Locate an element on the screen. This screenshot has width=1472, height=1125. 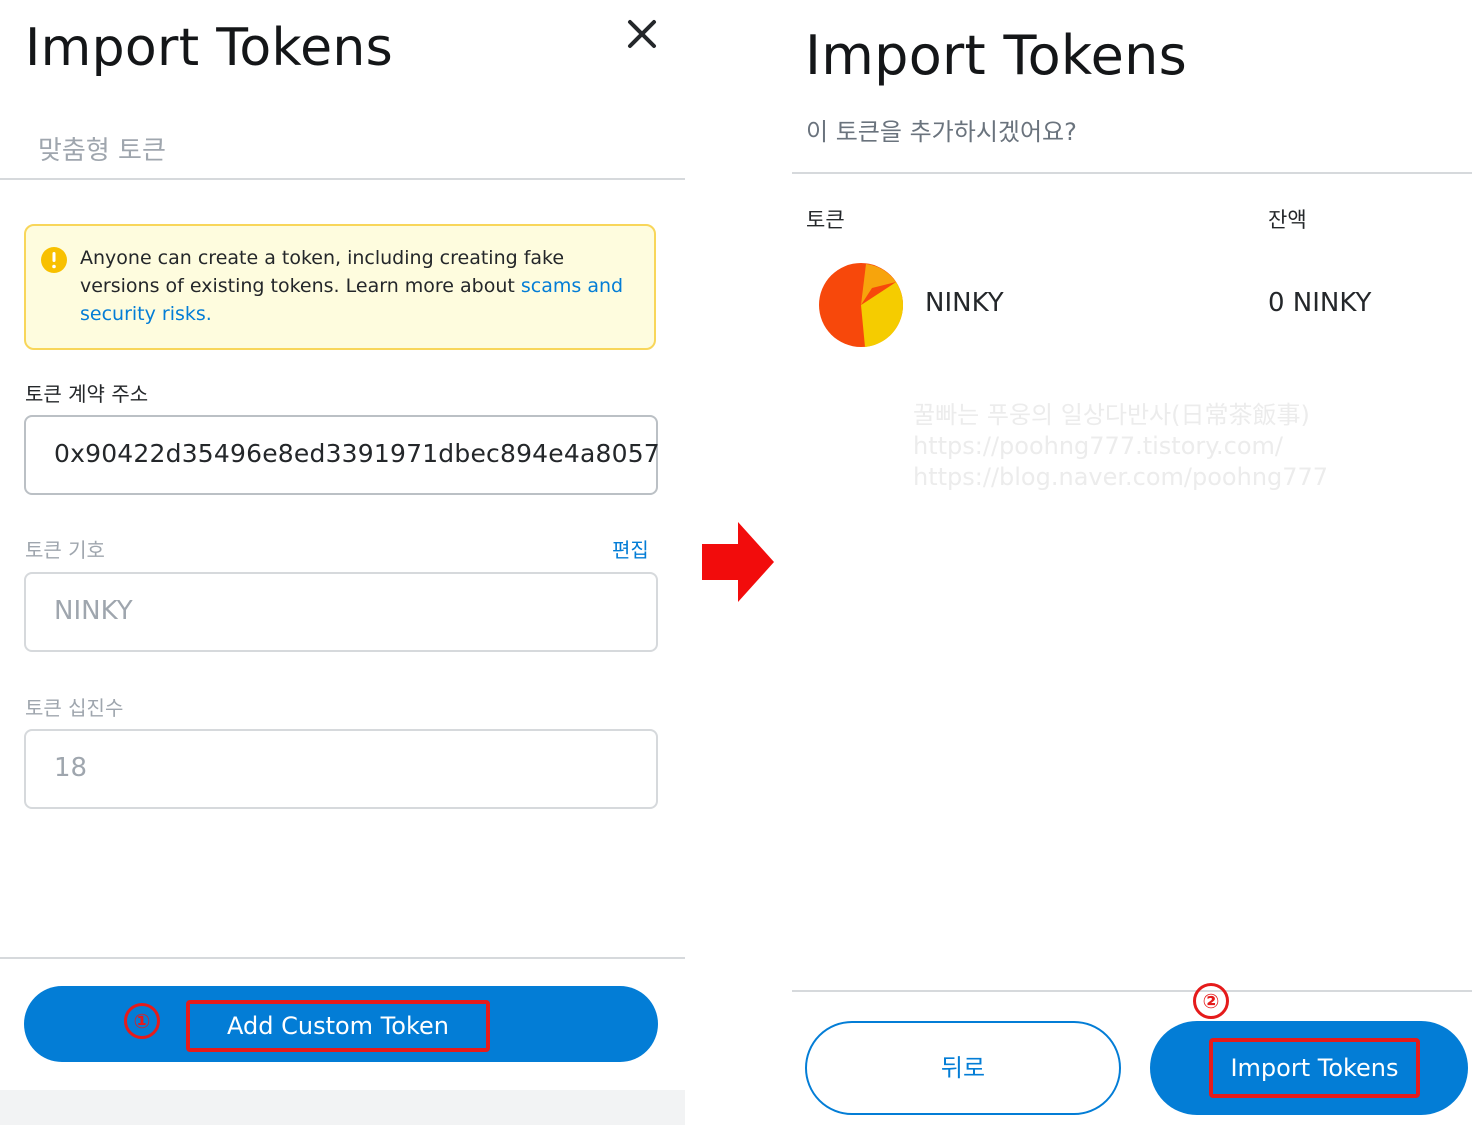
token-pie-icon is located at coordinates (861, 305).